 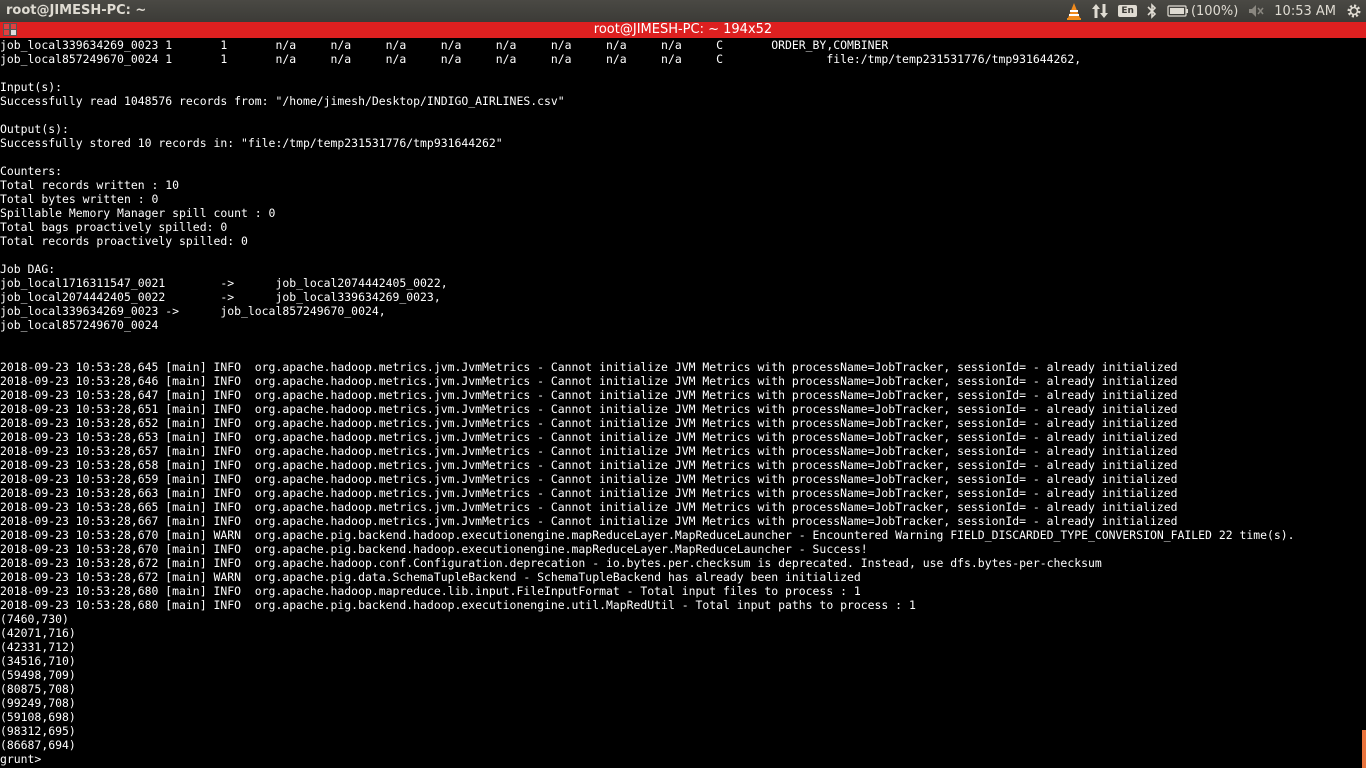 What do you see at coordinates (38, 689) in the screenshot?
I see `terminal-line: (80875,708)` at bounding box center [38, 689].